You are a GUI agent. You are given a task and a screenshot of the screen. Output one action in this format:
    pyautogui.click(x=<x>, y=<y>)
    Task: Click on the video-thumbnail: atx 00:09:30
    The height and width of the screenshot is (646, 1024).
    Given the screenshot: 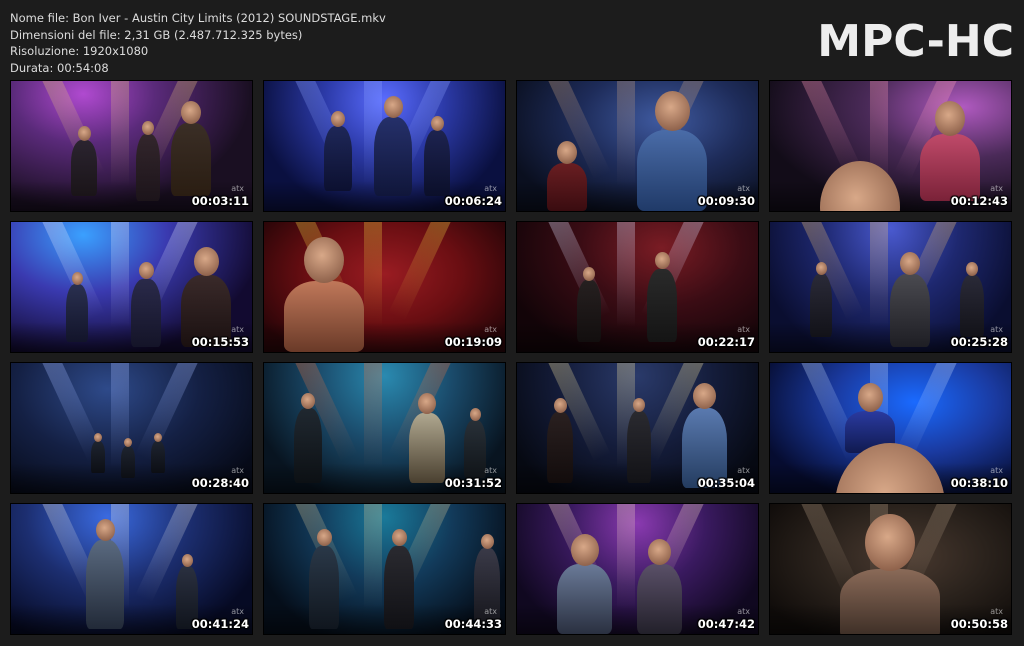 What is the action you would take?
    pyautogui.click(x=637, y=146)
    